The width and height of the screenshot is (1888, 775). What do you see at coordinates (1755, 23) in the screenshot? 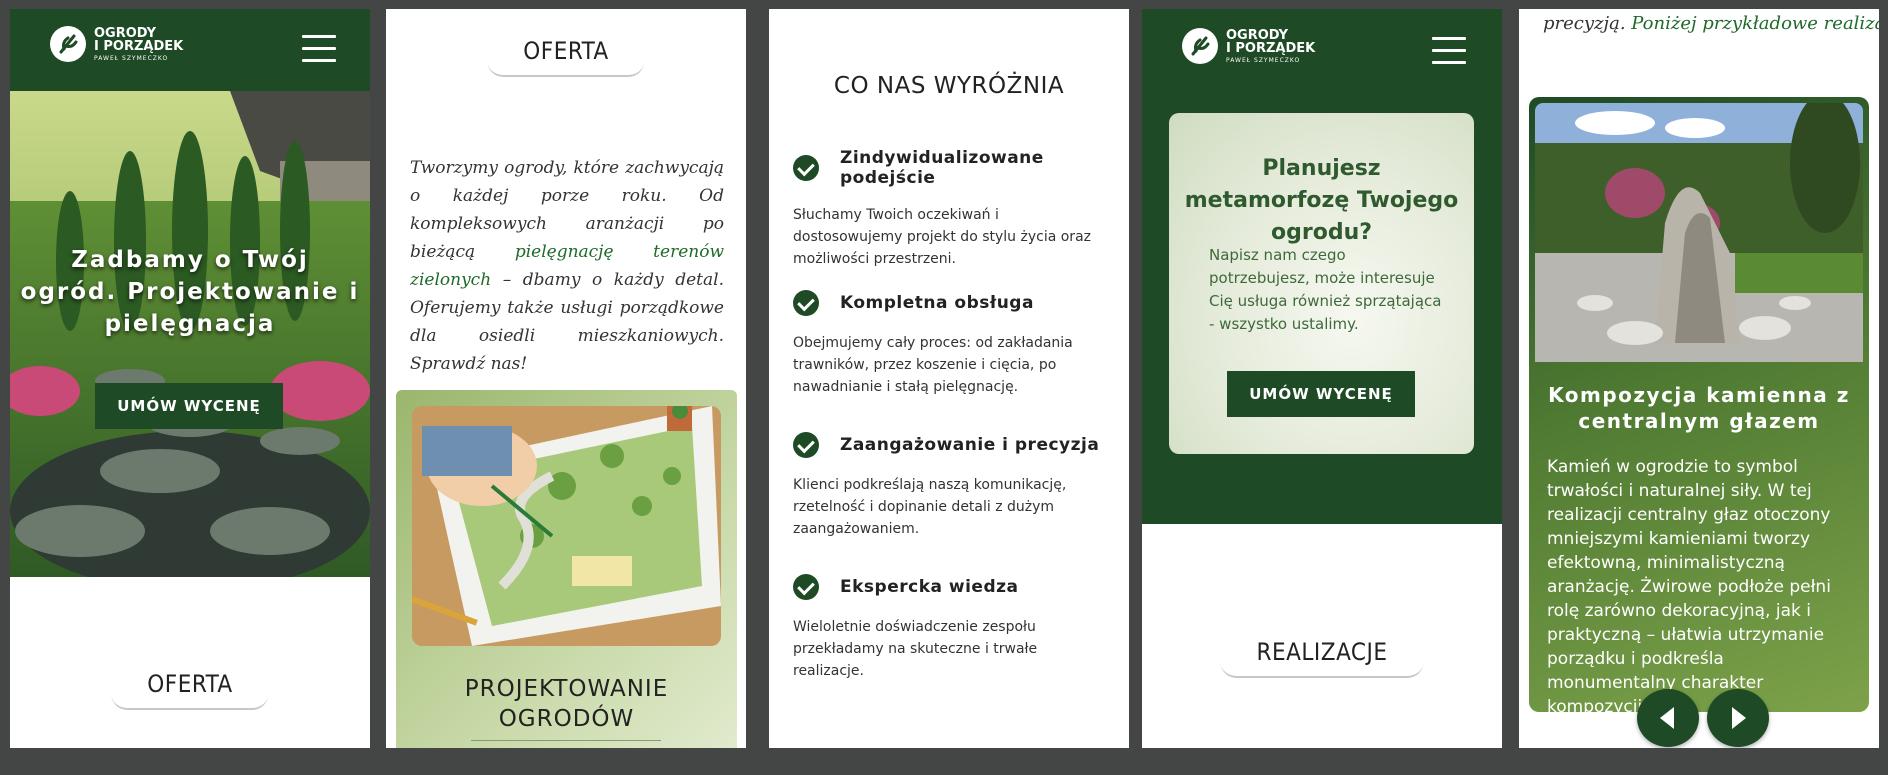
I see `projects-intro-highlight: Poniżej przykładowe realizacje` at bounding box center [1755, 23].